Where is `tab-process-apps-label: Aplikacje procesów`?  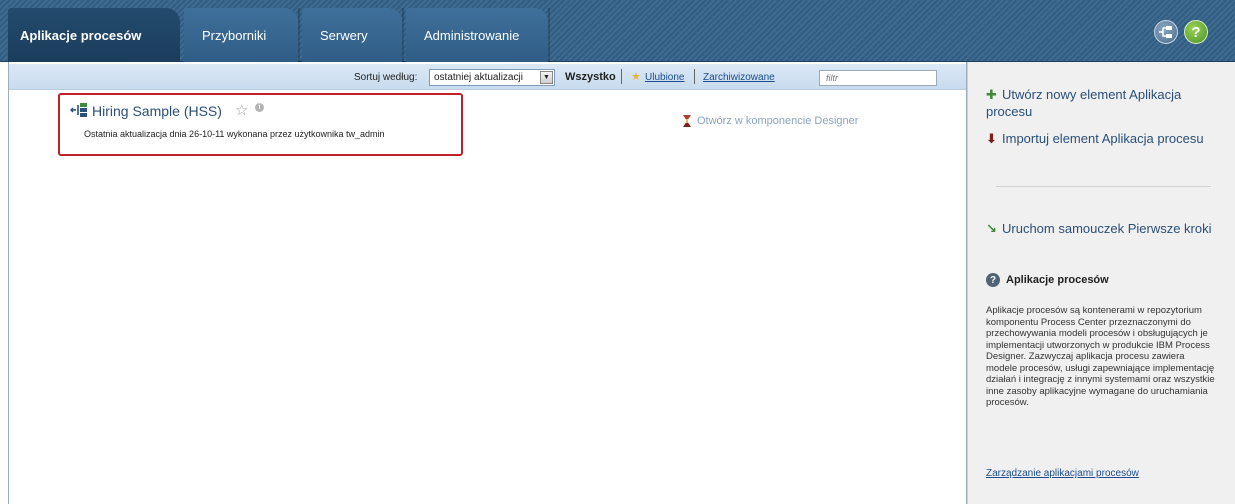 tab-process-apps-label: Aplikacje procesów is located at coordinates (81, 35).